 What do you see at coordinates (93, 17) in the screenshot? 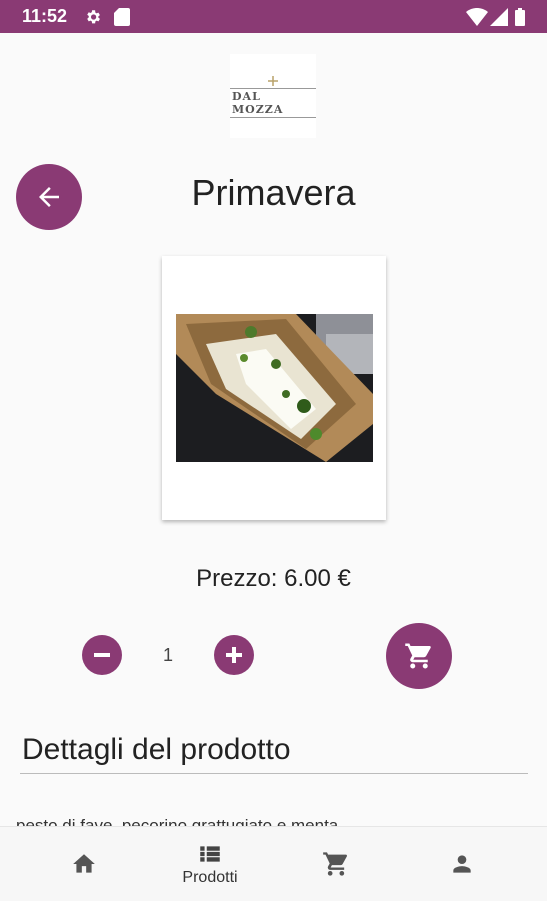
I see `gear-icon` at bounding box center [93, 17].